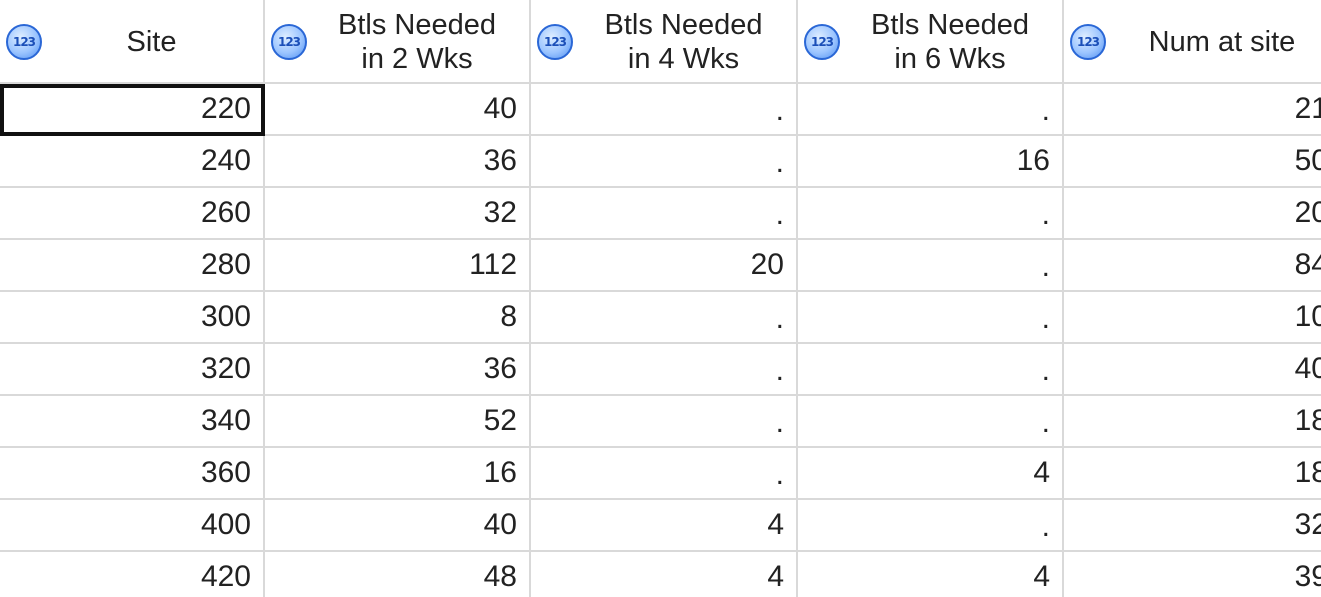 The height and width of the screenshot is (597, 1321). What do you see at coordinates (132, 526) in the screenshot?
I see `table-cell: 400` at bounding box center [132, 526].